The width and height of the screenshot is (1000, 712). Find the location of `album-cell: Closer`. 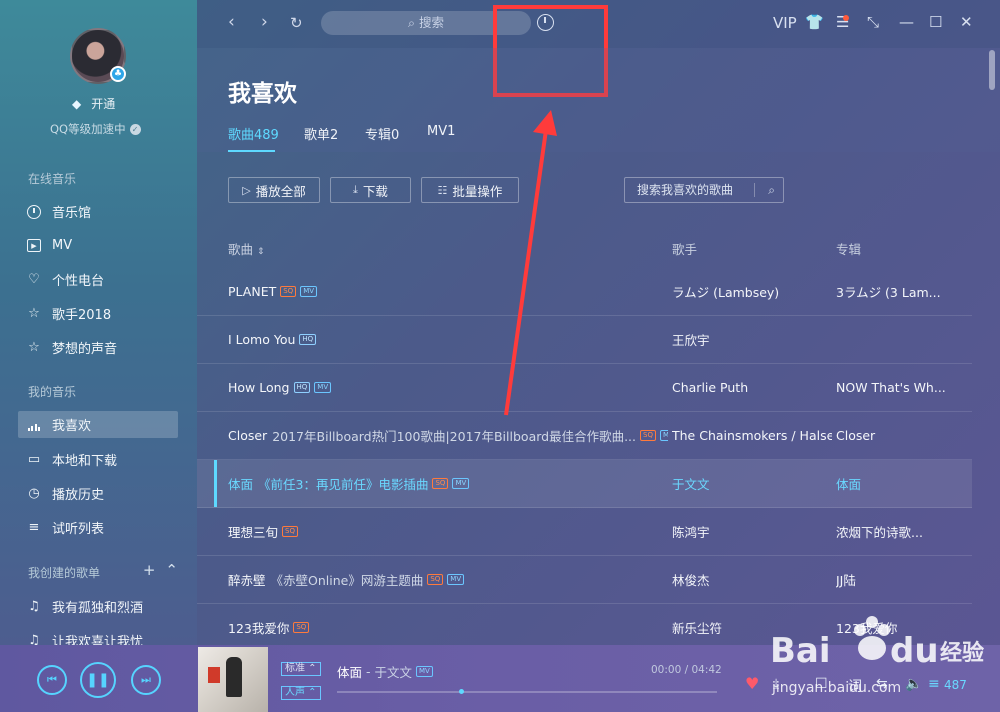

album-cell: Closer is located at coordinates (901, 435).